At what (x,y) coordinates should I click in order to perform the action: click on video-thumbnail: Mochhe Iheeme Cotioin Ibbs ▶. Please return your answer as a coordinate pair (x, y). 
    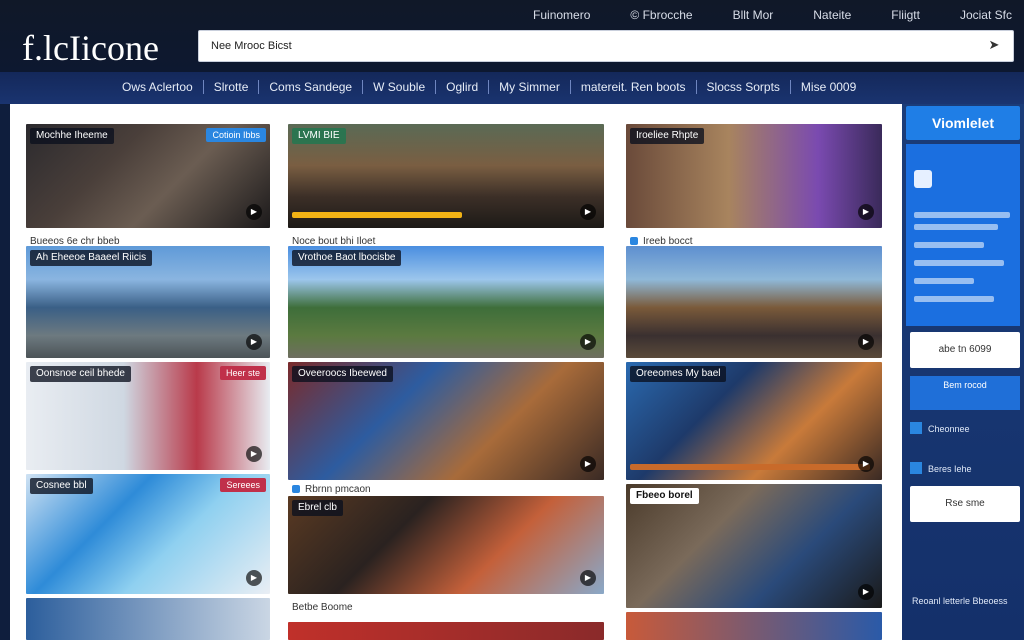
    Looking at the image, I should click on (148, 176).